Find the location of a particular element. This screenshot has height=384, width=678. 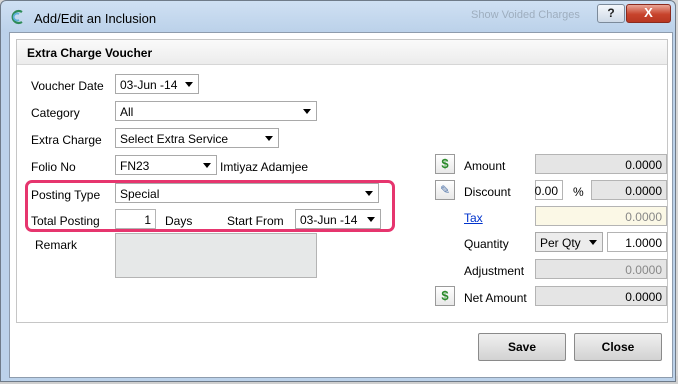

remark-label: Remark is located at coordinates (56, 245).